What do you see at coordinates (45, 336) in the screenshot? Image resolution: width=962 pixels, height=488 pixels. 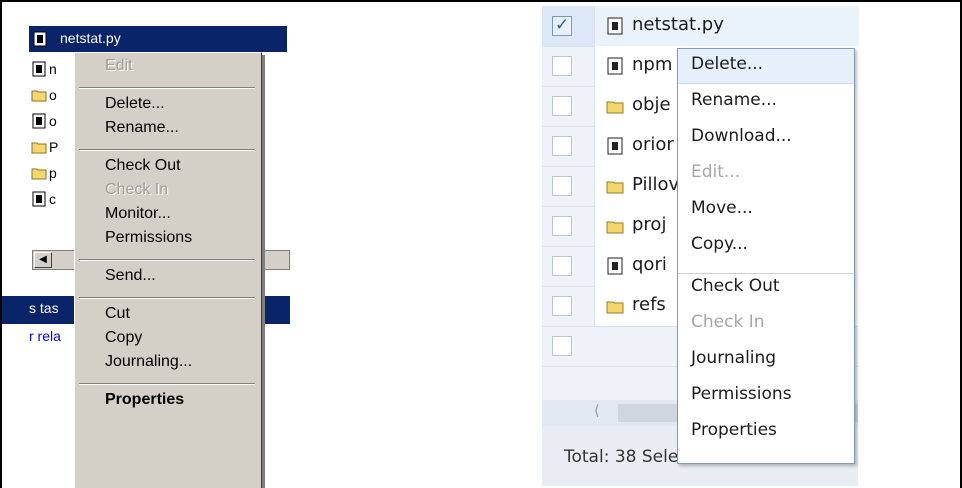 I see `related-link-text: r rela` at bounding box center [45, 336].